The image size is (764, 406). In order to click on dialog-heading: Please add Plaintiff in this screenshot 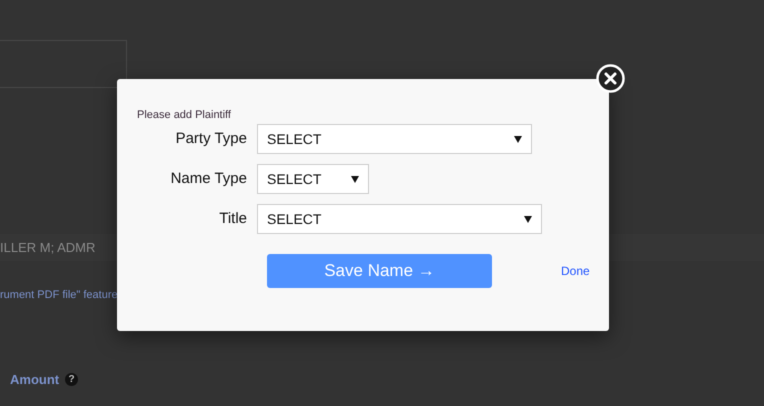, I will do `click(184, 115)`.